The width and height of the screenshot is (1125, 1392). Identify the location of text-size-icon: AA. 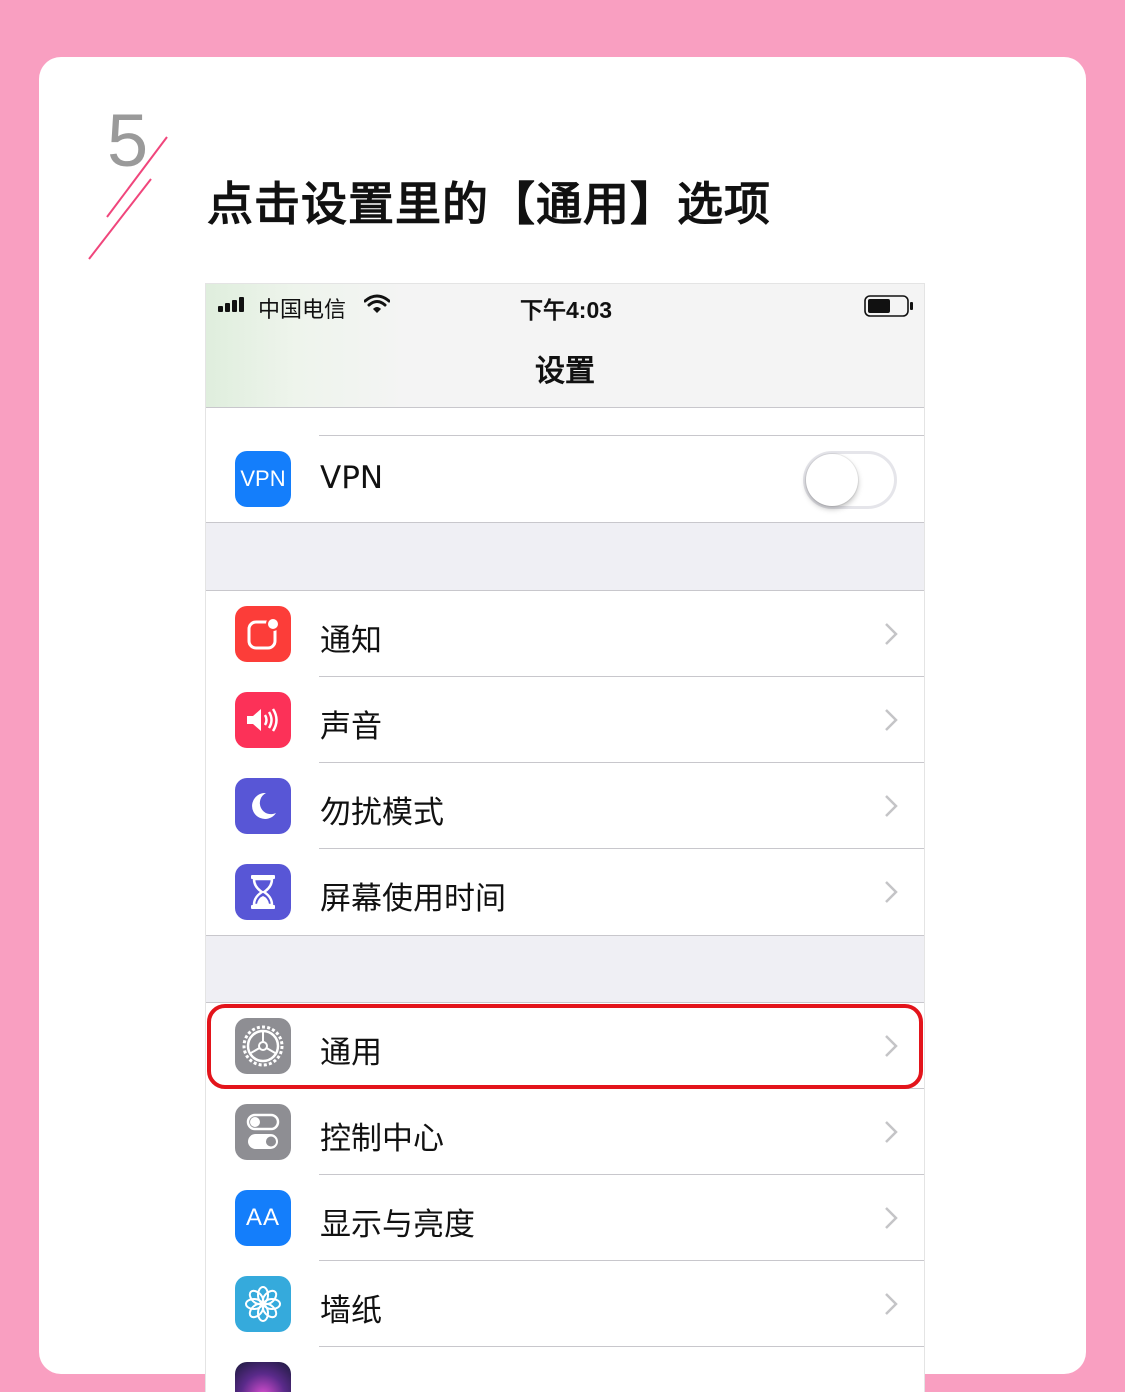
(263, 1218).